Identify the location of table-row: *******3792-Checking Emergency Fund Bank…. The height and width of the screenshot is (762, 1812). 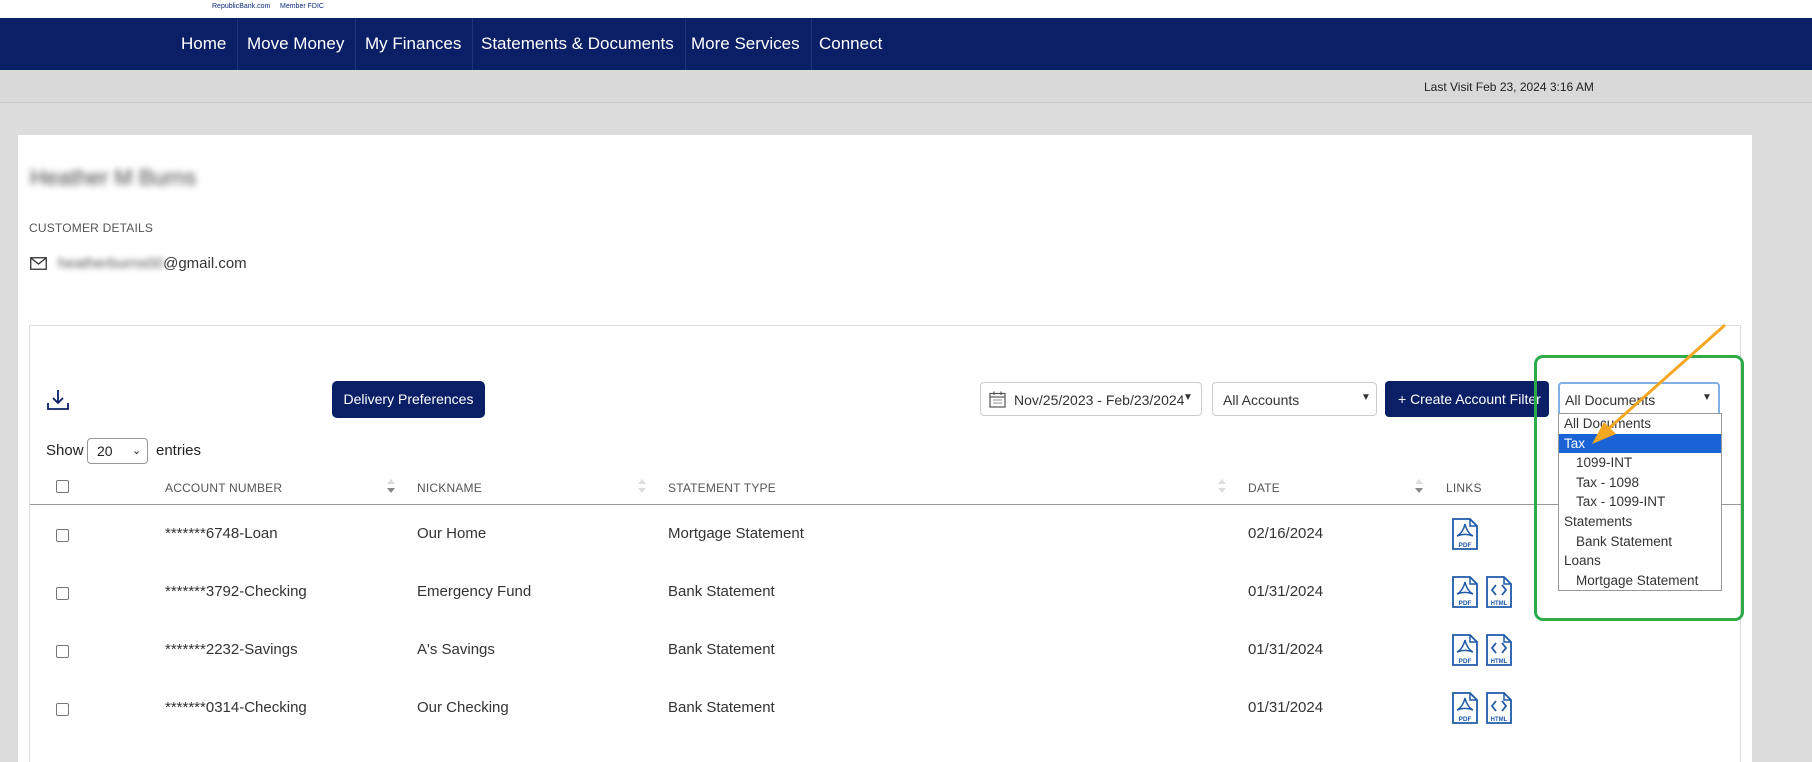
(886, 593).